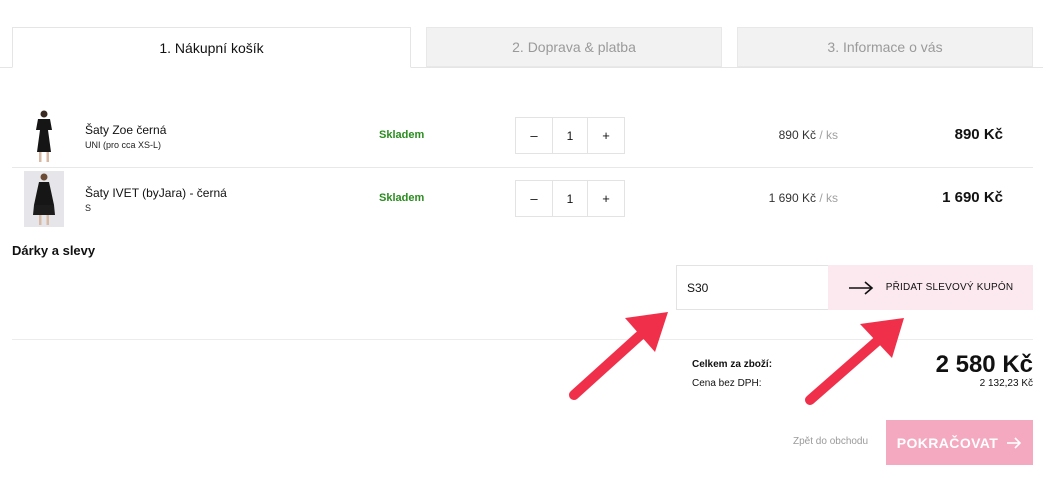  I want to click on unit-price: 1 690 Kč / ks, so click(803, 198).